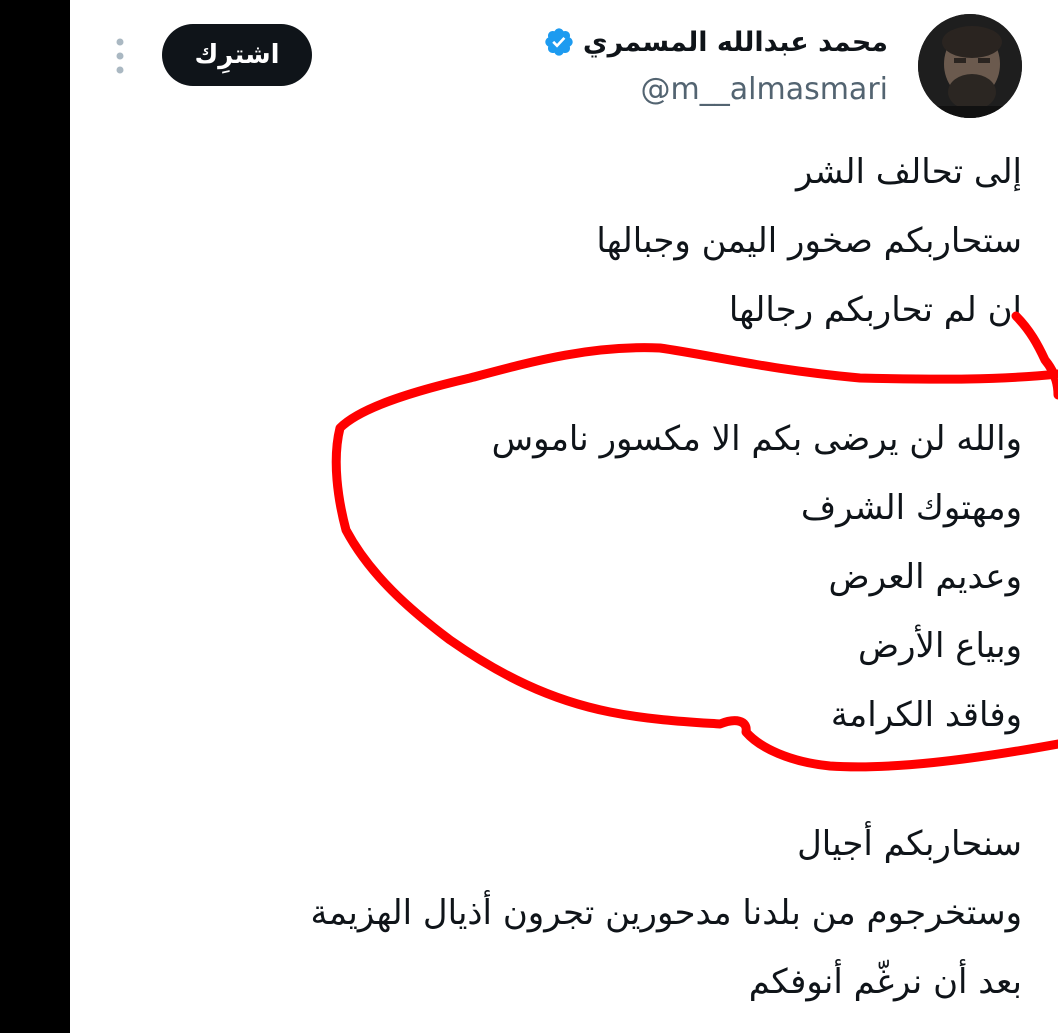  Describe the element at coordinates (940, 646) in the screenshot. I see `tweet-line: وبياع الأرض` at that location.